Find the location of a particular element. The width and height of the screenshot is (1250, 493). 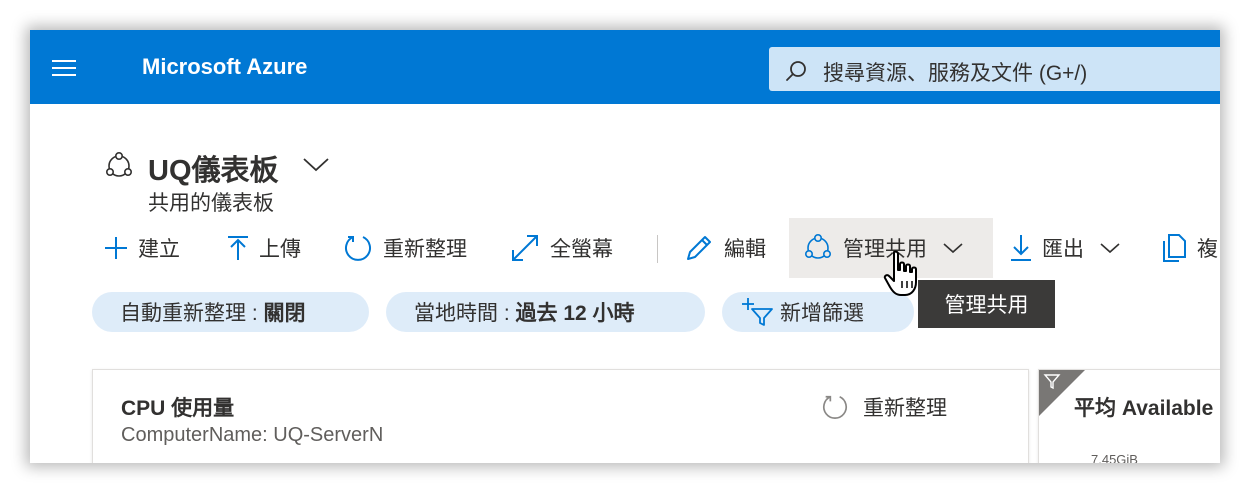

add-filter-pill: 新增篩選 is located at coordinates (818, 312).